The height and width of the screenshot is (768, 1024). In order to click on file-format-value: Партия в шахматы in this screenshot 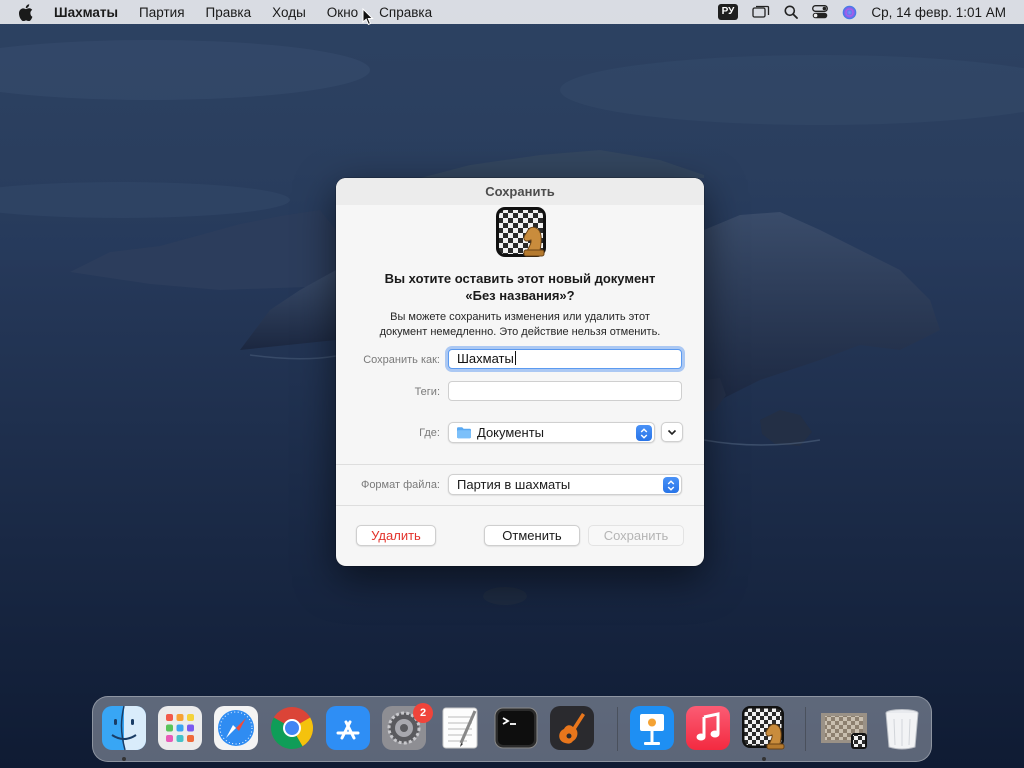, I will do `click(514, 484)`.